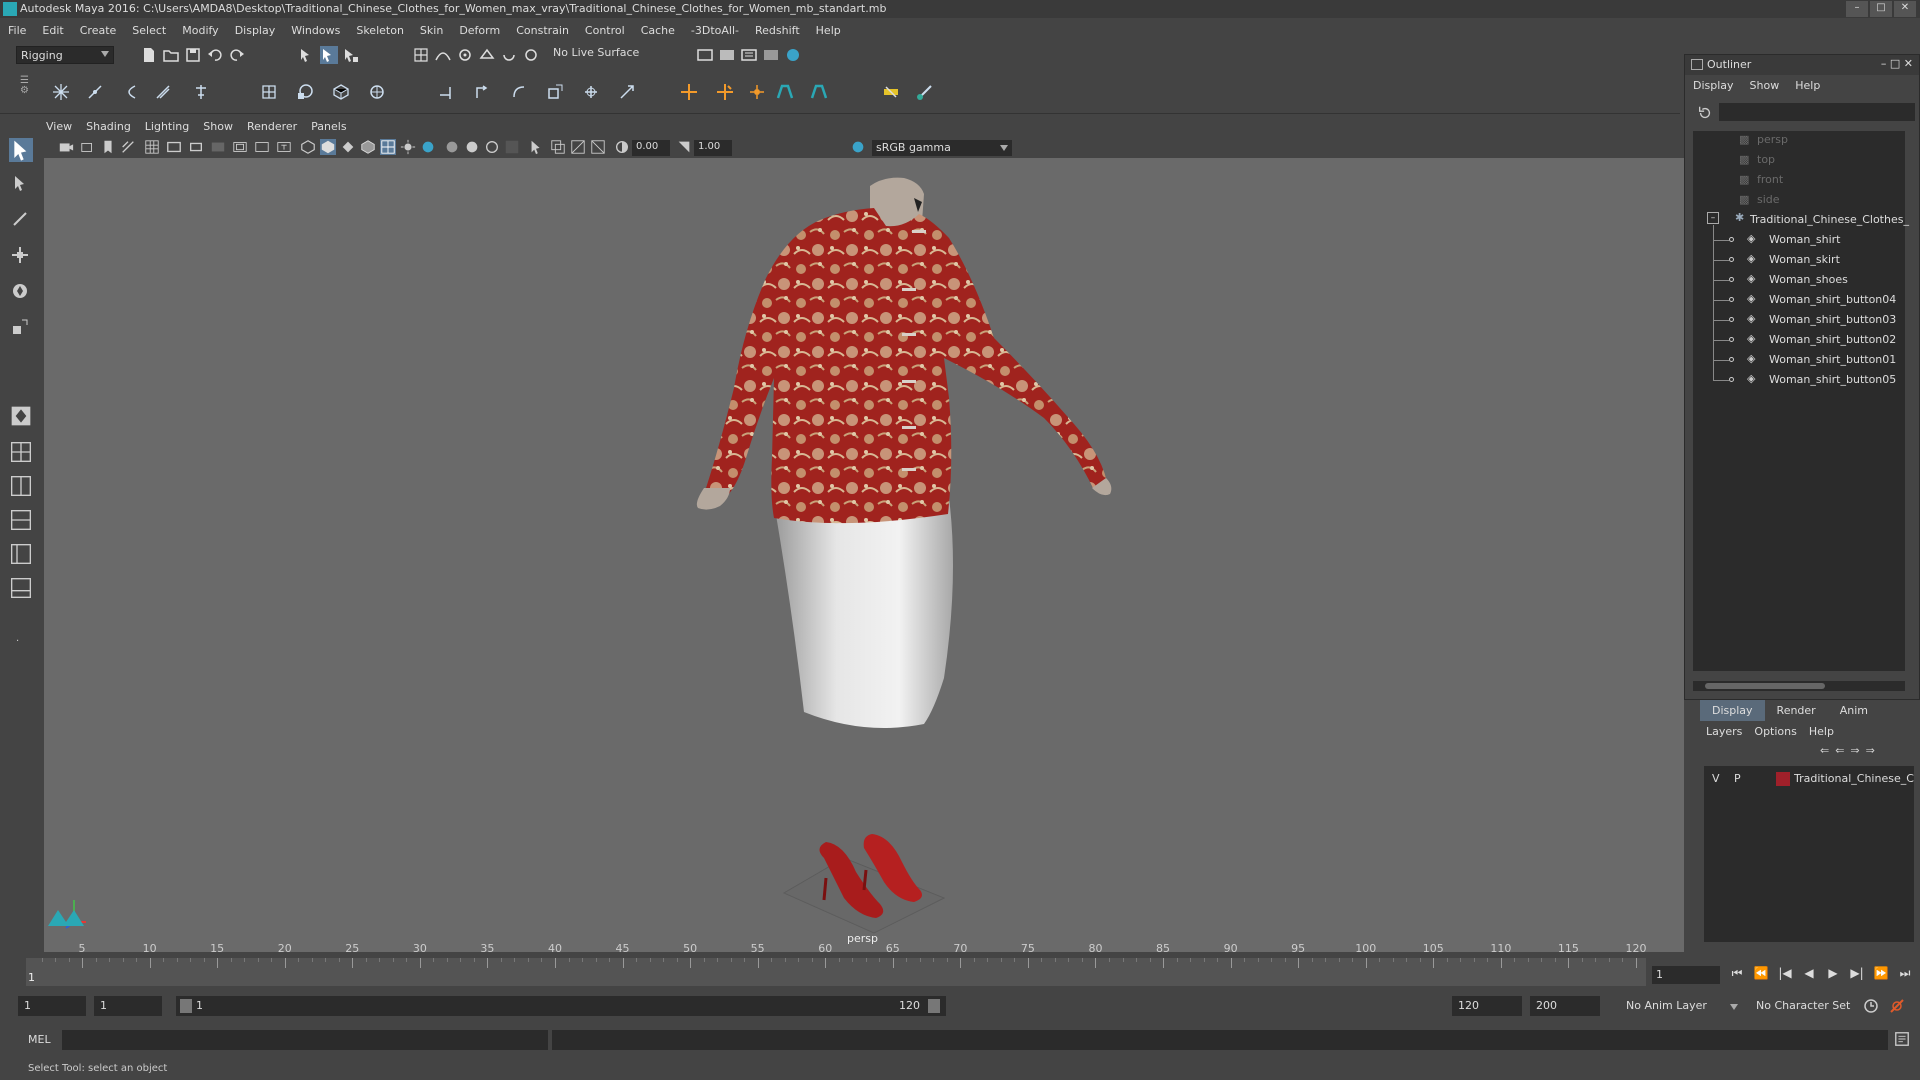 The image size is (1920, 1080). What do you see at coordinates (819, 92) in the screenshot?
I see `hik-control-icon` at bounding box center [819, 92].